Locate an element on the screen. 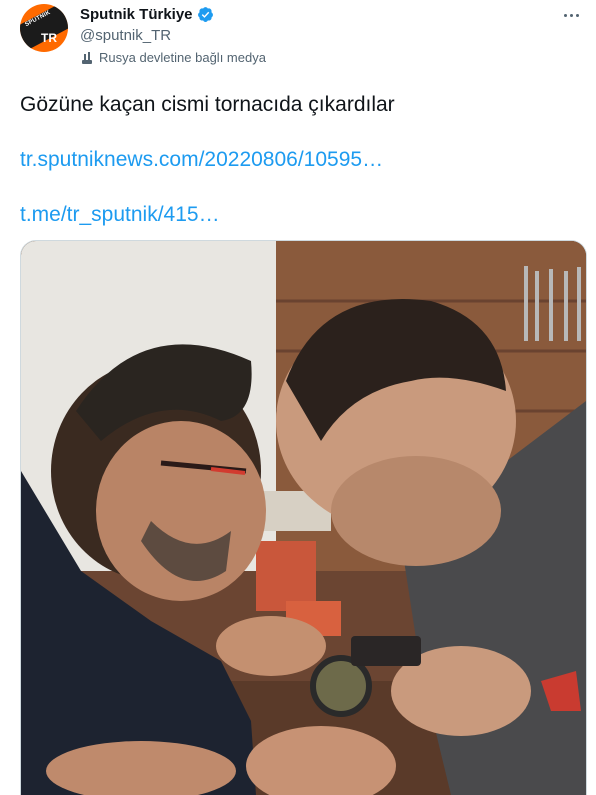 Image resolution: width=596 pixels, height=795 pixels. government-media-icon is located at coordinates (87, 58).